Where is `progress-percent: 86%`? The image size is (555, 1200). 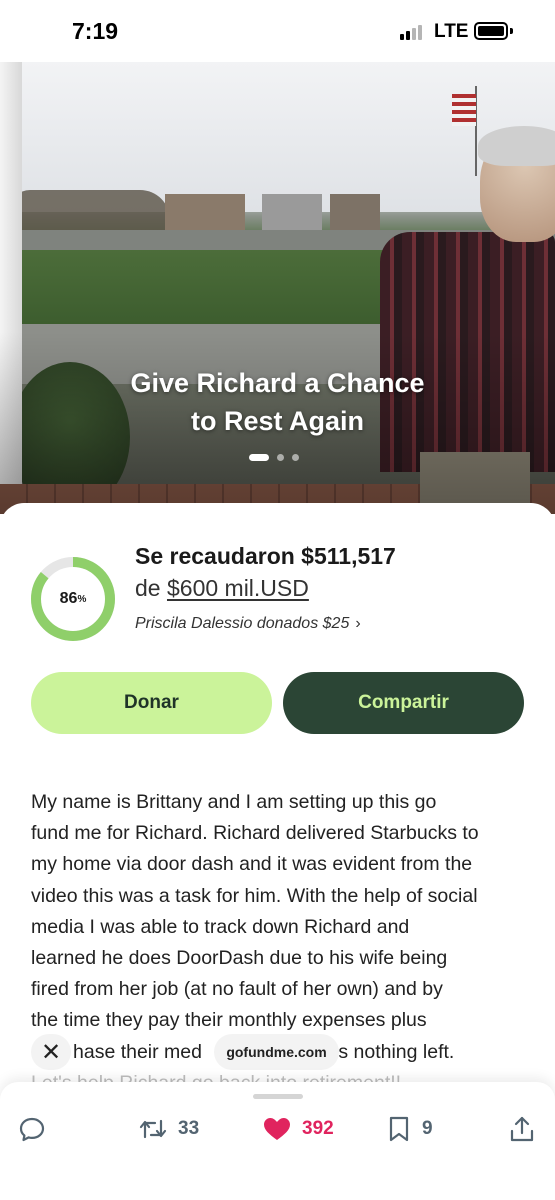 progress-percent: 86% is located at coordinates (73, 599).